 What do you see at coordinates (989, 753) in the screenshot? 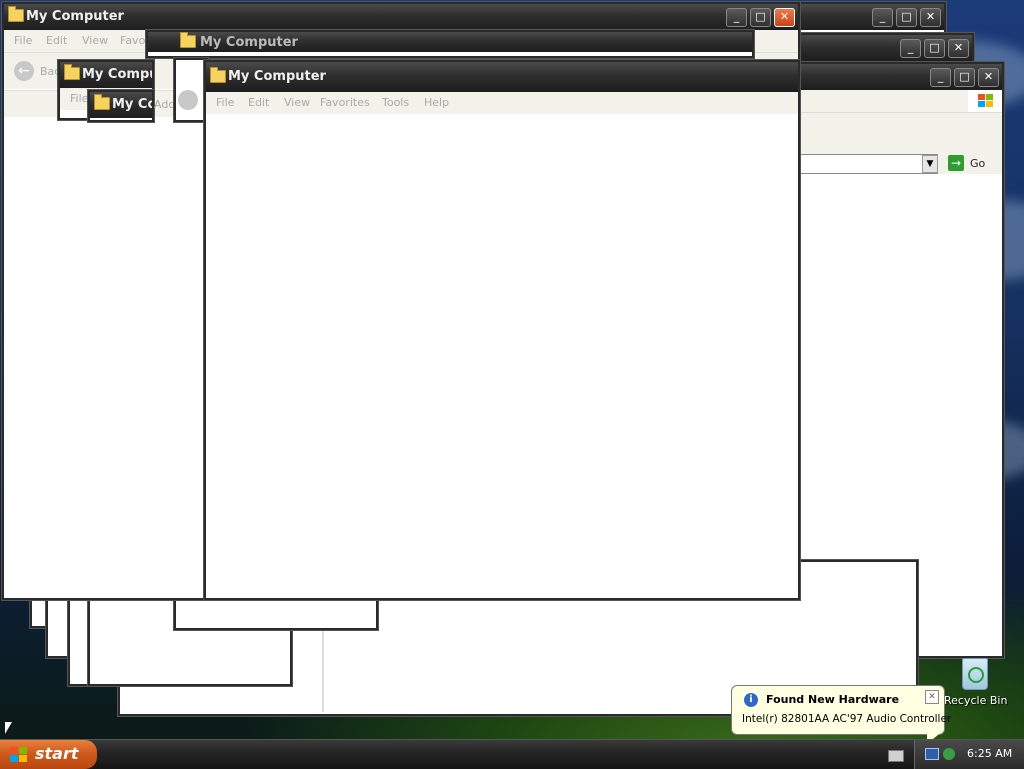
I see `clock: 6:25 AM` at bounding box center [989, 753].